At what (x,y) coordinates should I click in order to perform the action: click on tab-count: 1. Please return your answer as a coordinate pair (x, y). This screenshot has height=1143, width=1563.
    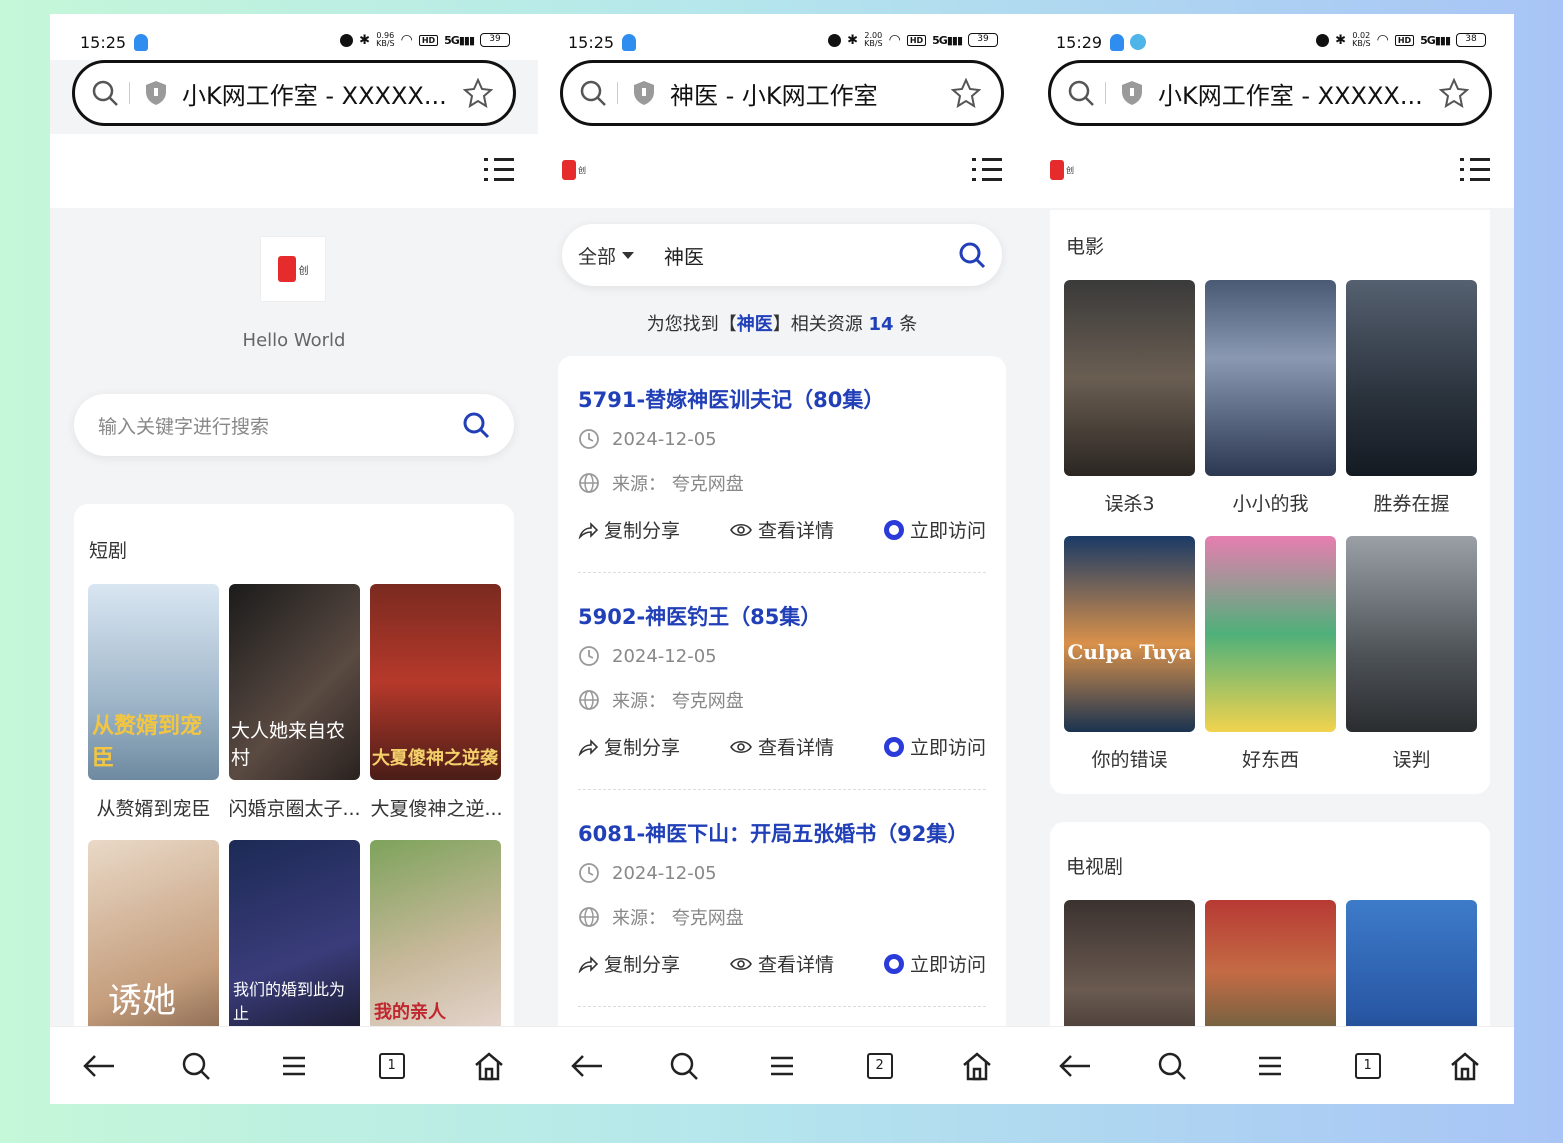
    Looking at the image, I should click on (1367, 1065).